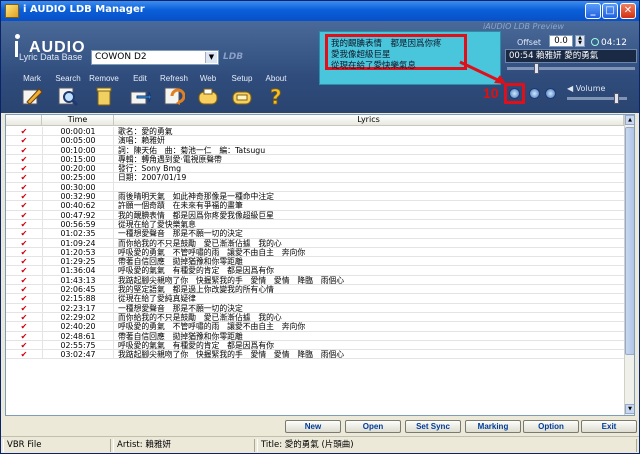 Image resolution: width=640 pixels, height=454 pixels. I want to click on edit-button: Edit, so click(140, 93).